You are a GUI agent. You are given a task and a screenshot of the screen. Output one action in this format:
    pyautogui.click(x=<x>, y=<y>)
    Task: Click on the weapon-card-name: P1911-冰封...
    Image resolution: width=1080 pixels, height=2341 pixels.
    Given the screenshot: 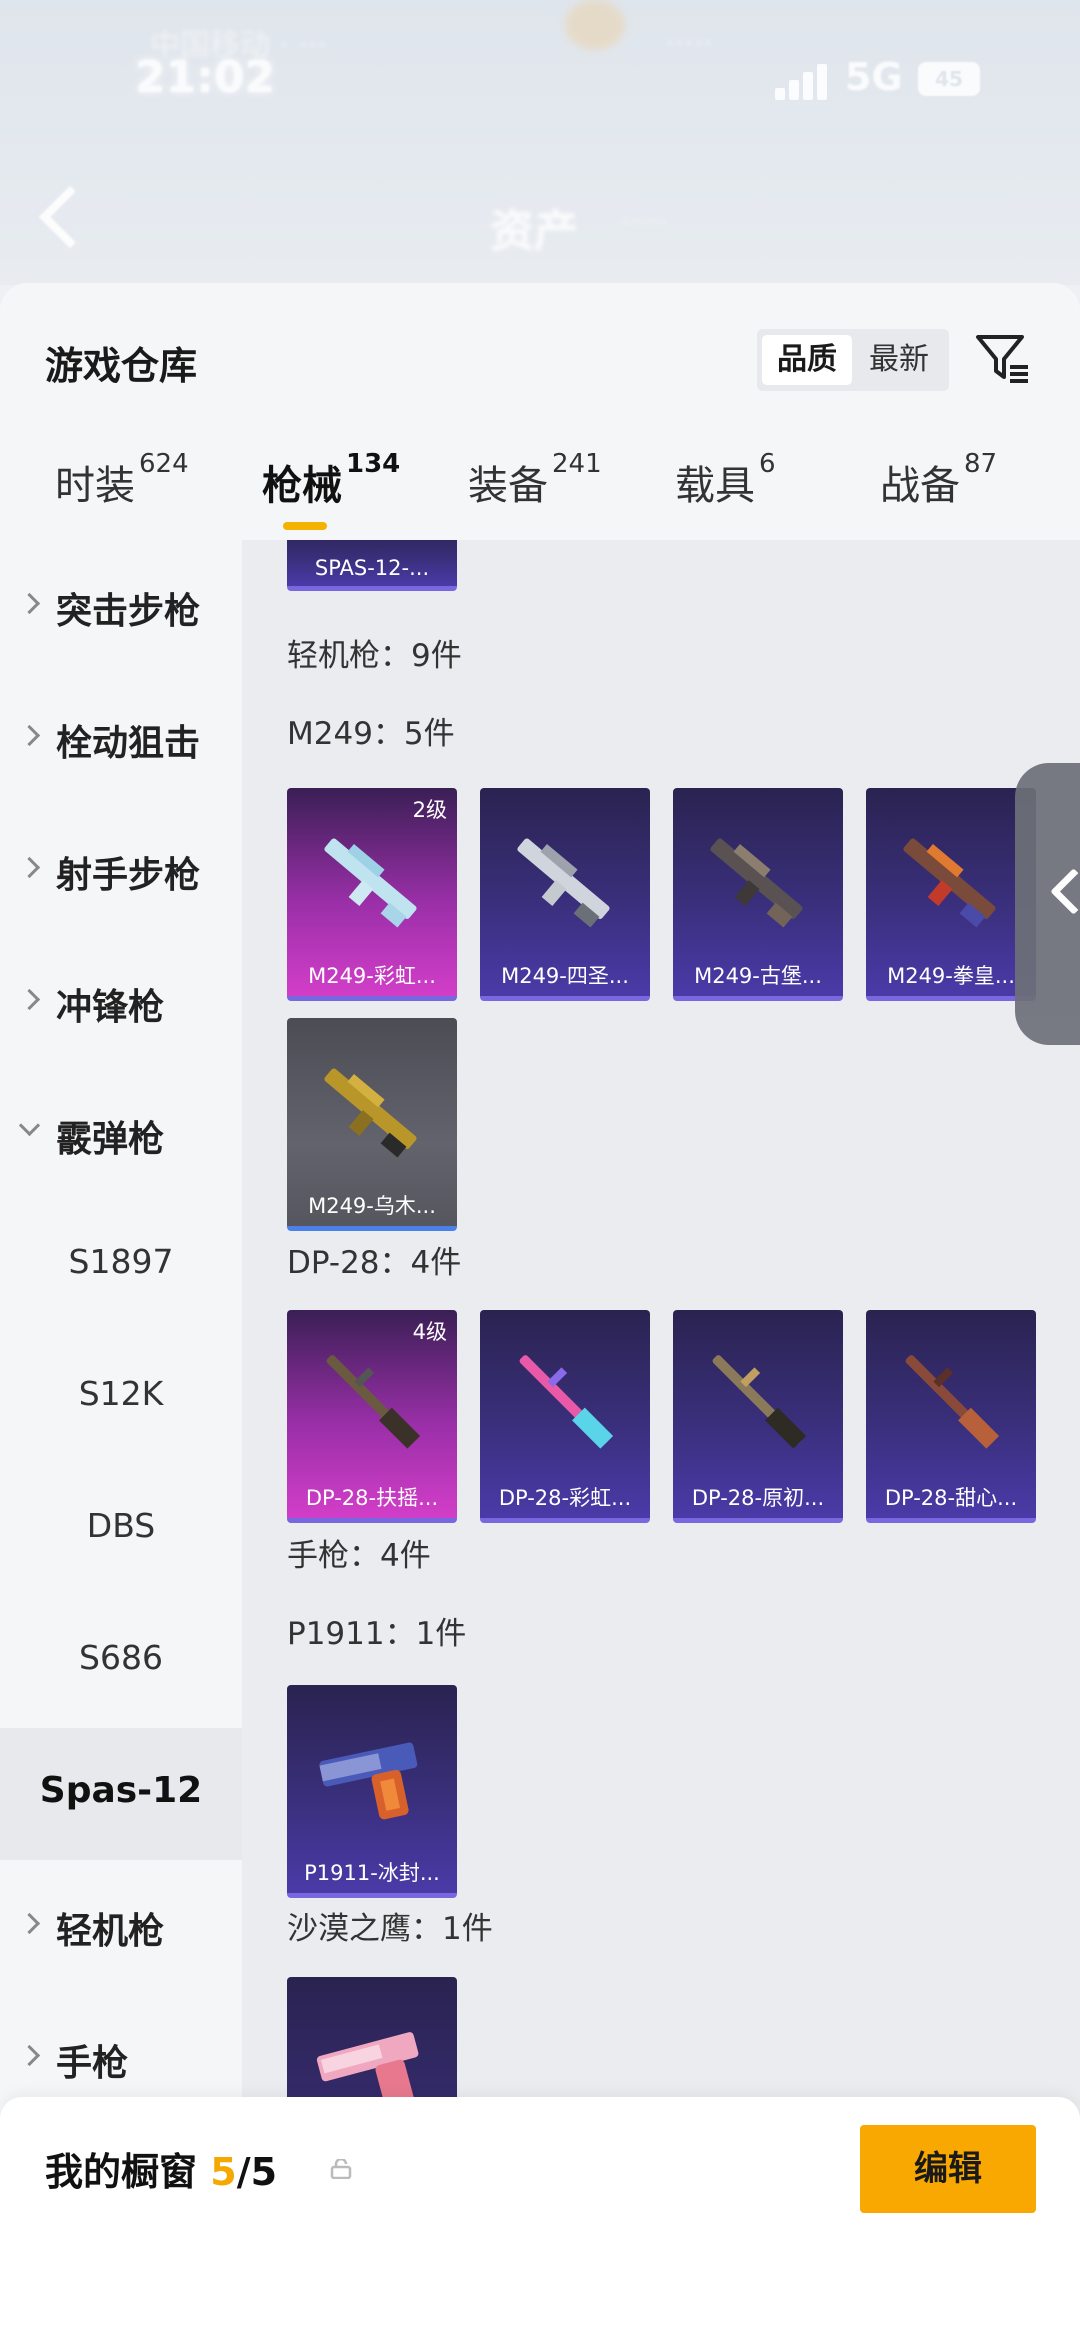 What is the action you would take?
    pyautogui.click(x=372, y=1873)
    